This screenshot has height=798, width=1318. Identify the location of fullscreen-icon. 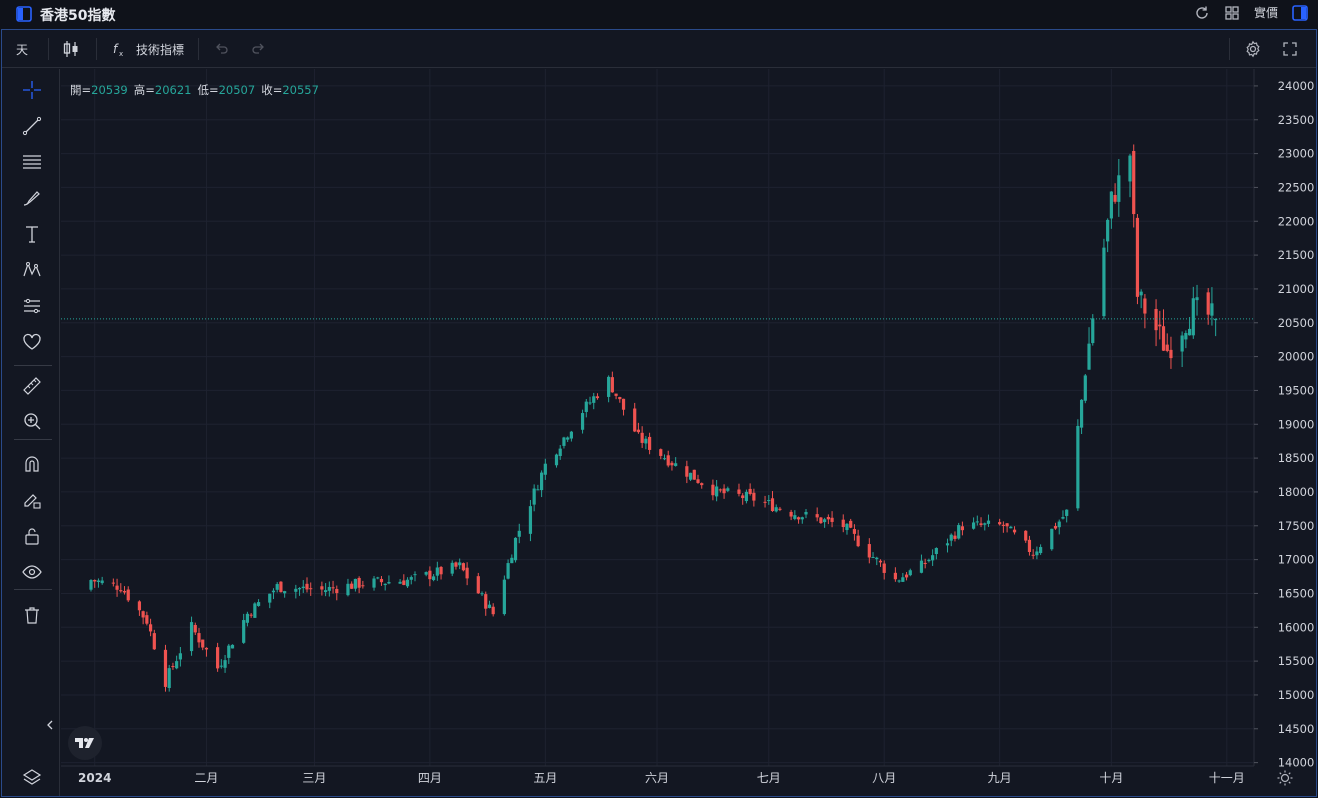
(1290, 49).